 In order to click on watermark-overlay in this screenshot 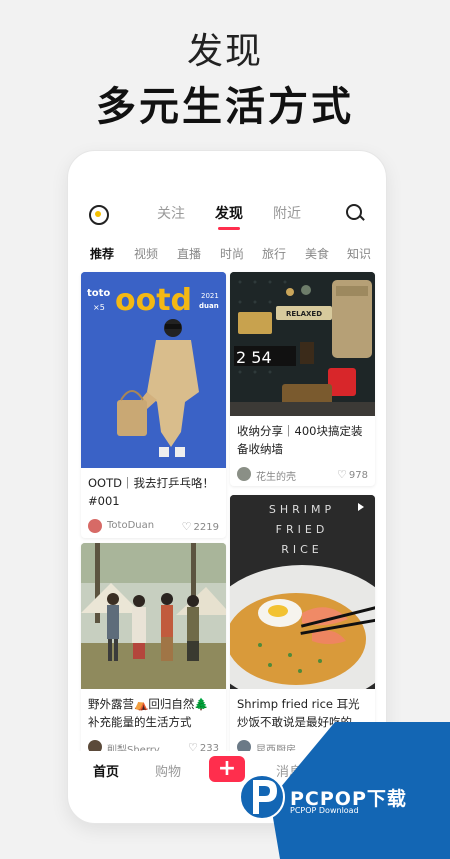, I will do `click(344, 790)`.